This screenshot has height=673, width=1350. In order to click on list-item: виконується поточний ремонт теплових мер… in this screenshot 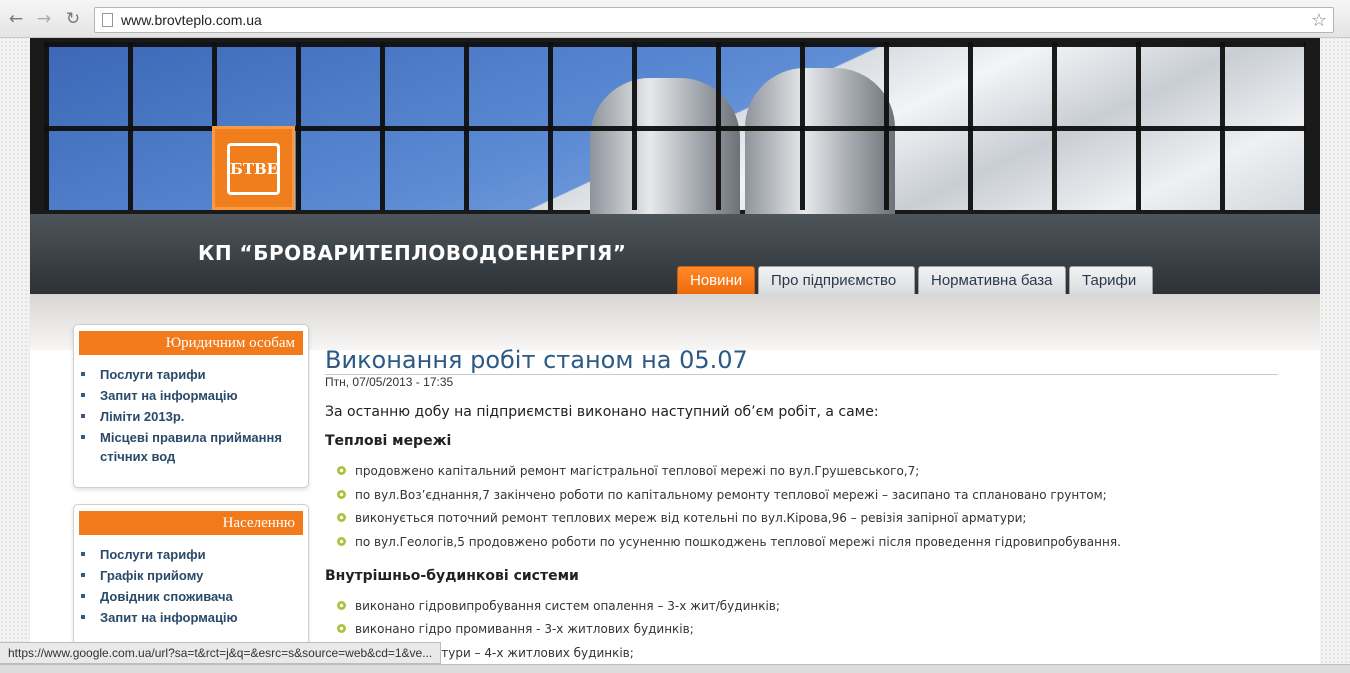, I will do `click(802, 518)`.